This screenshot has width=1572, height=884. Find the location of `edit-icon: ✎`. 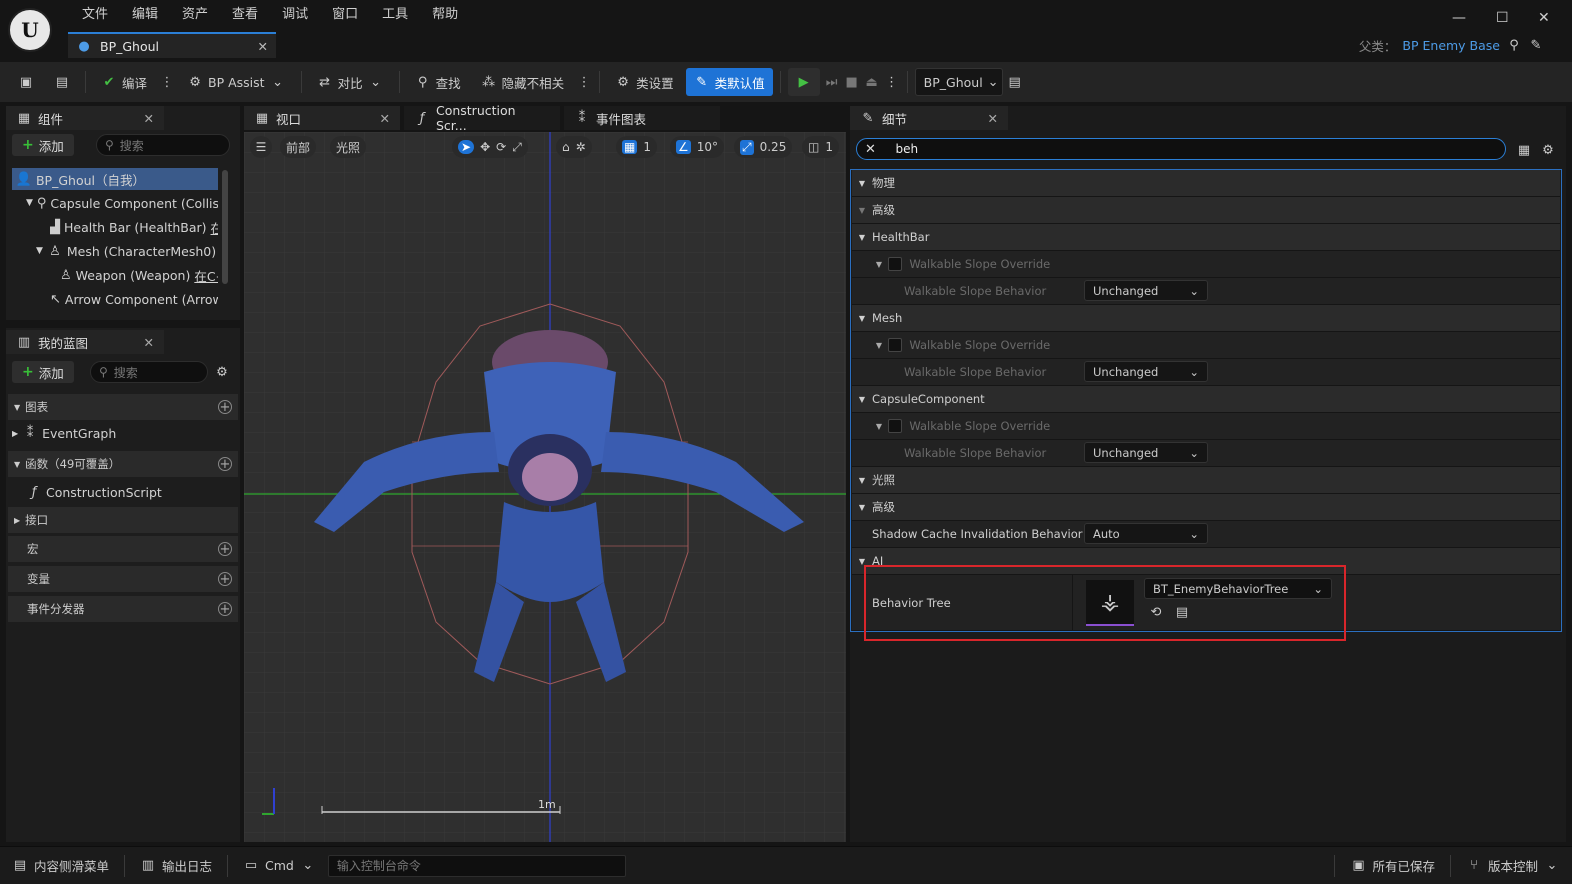

edit-icon: ✎ is located at coordinates (1536, 46).